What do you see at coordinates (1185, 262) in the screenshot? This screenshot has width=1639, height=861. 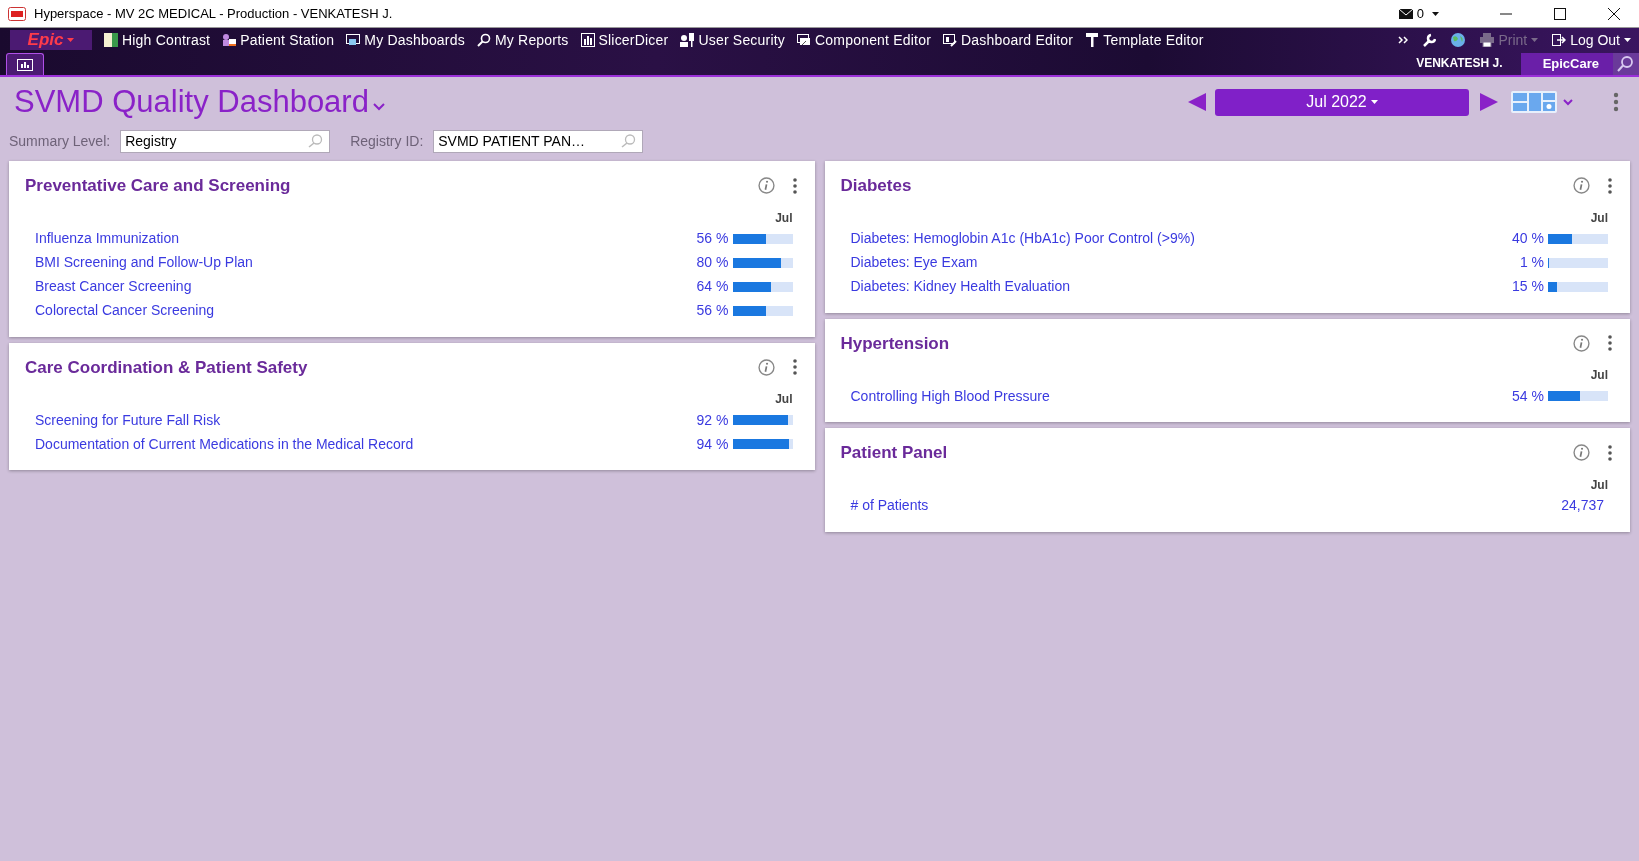 I see `metric-link: Diabetes: Eye Exam` at bounding box center [1185, 262].